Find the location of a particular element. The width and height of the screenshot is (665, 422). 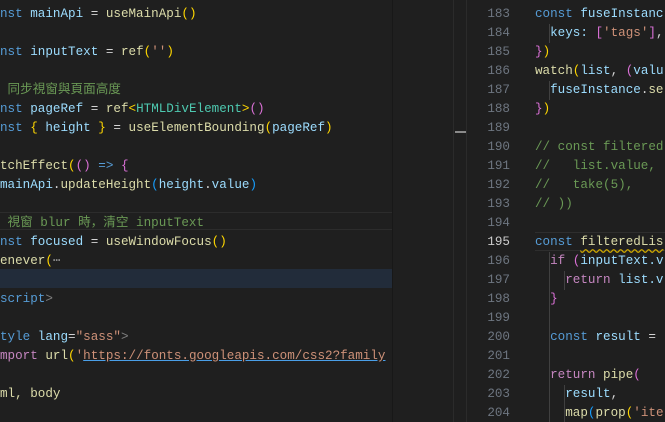

code-token: useWindowFocus is located at coordinates (158, 242).